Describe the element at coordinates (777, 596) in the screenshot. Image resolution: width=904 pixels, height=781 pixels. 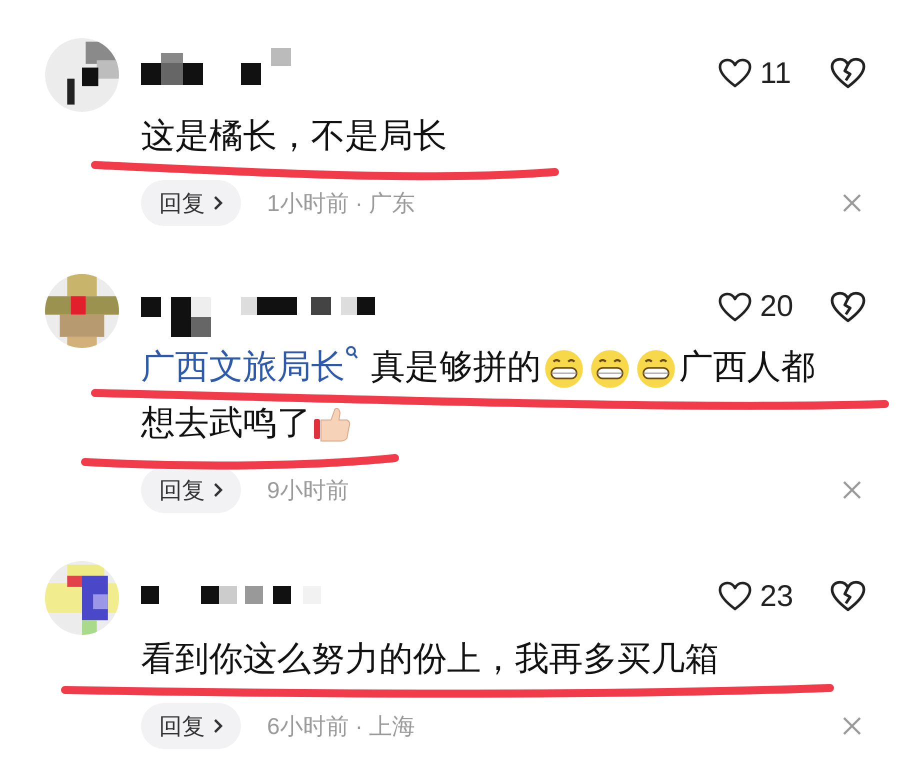
I see `like-count: 23` at that location.